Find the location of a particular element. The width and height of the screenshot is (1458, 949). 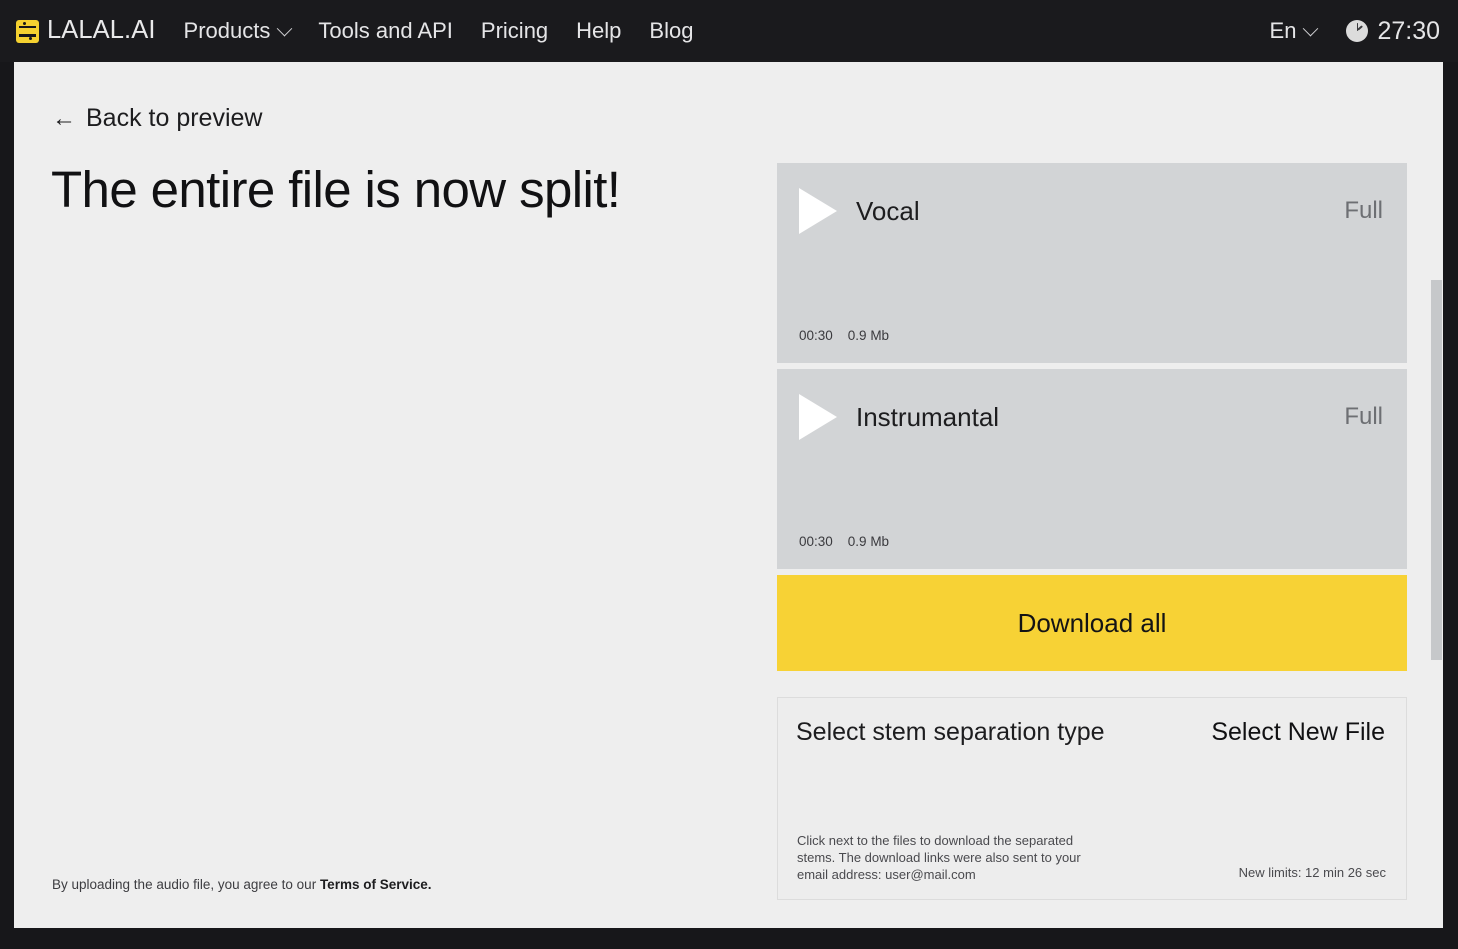

nav-item-pricing-label: Pricing is located at coordinates (514, 30).